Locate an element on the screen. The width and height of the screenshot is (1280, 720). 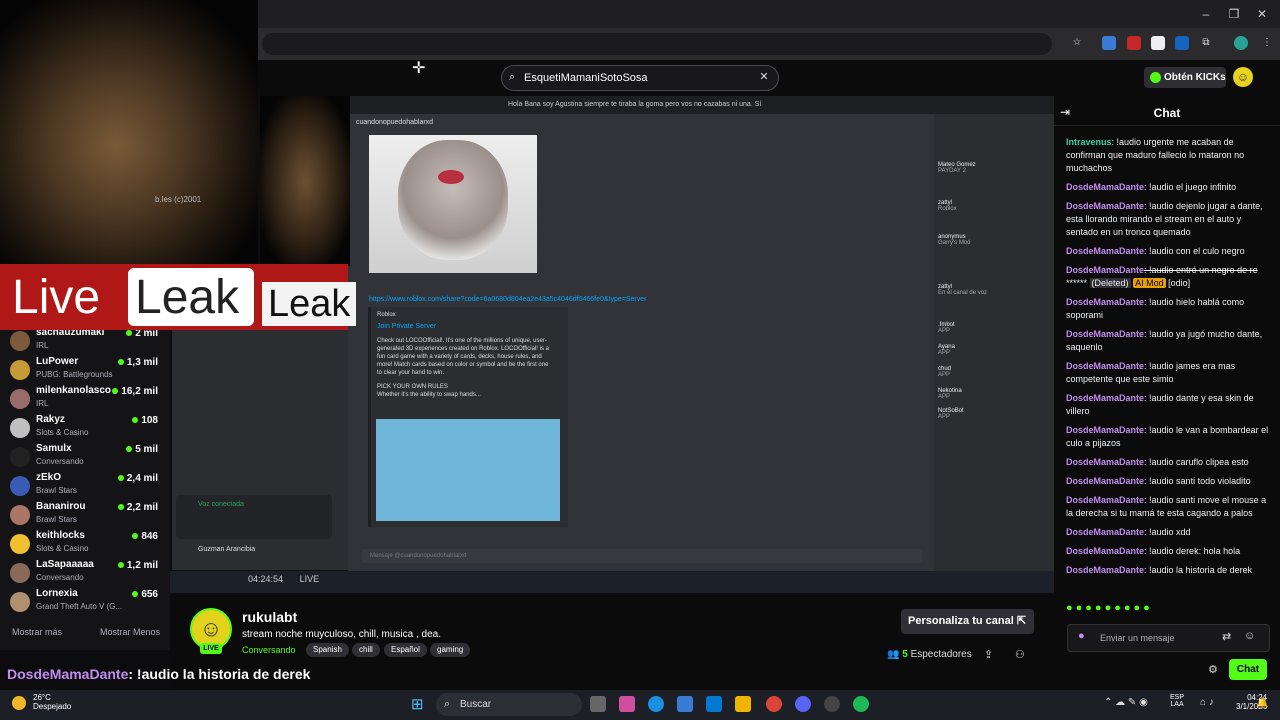
bookmark-star-icon: ☆ is located at coordinates (1077, 43).